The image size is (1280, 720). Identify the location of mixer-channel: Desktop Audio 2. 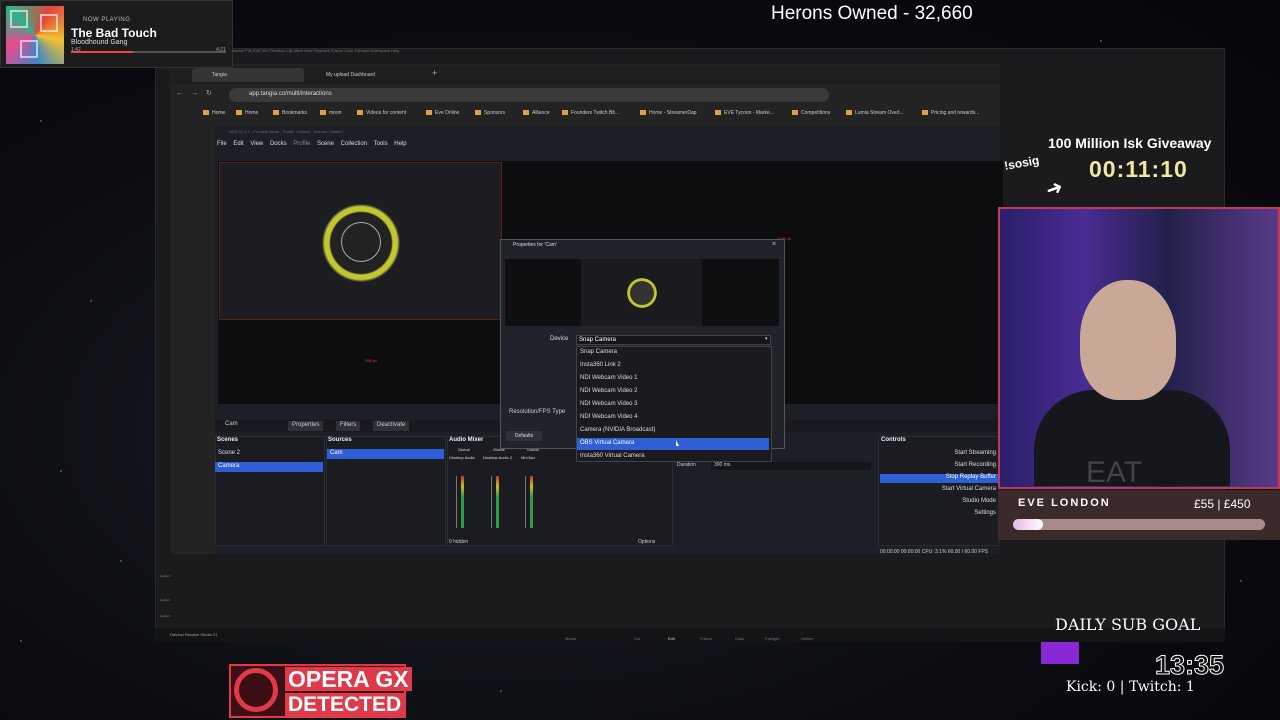
(498, 457).